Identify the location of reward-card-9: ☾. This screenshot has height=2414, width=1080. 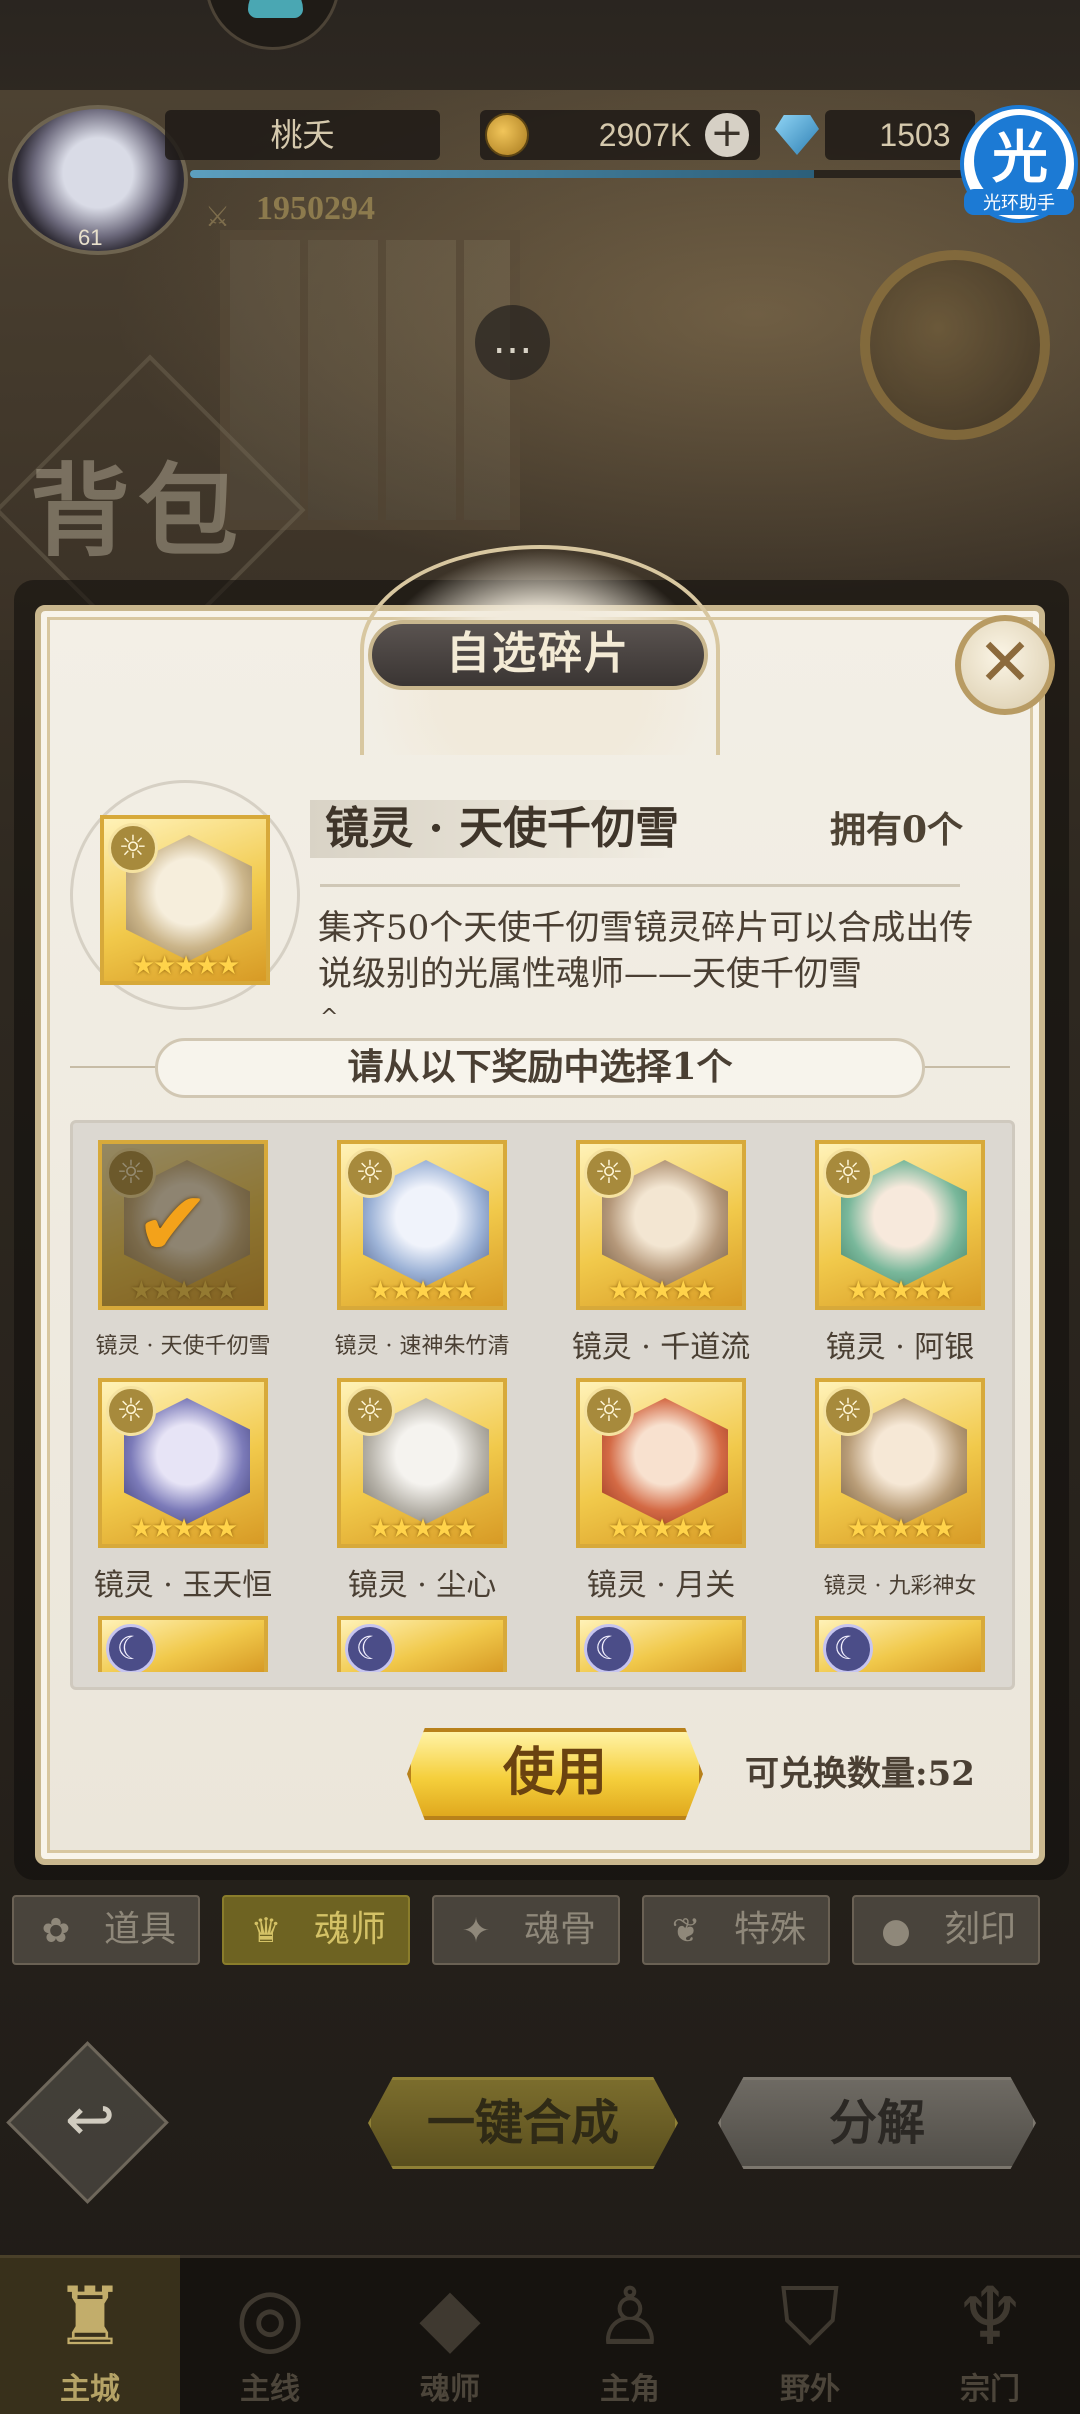
(183, 1644).